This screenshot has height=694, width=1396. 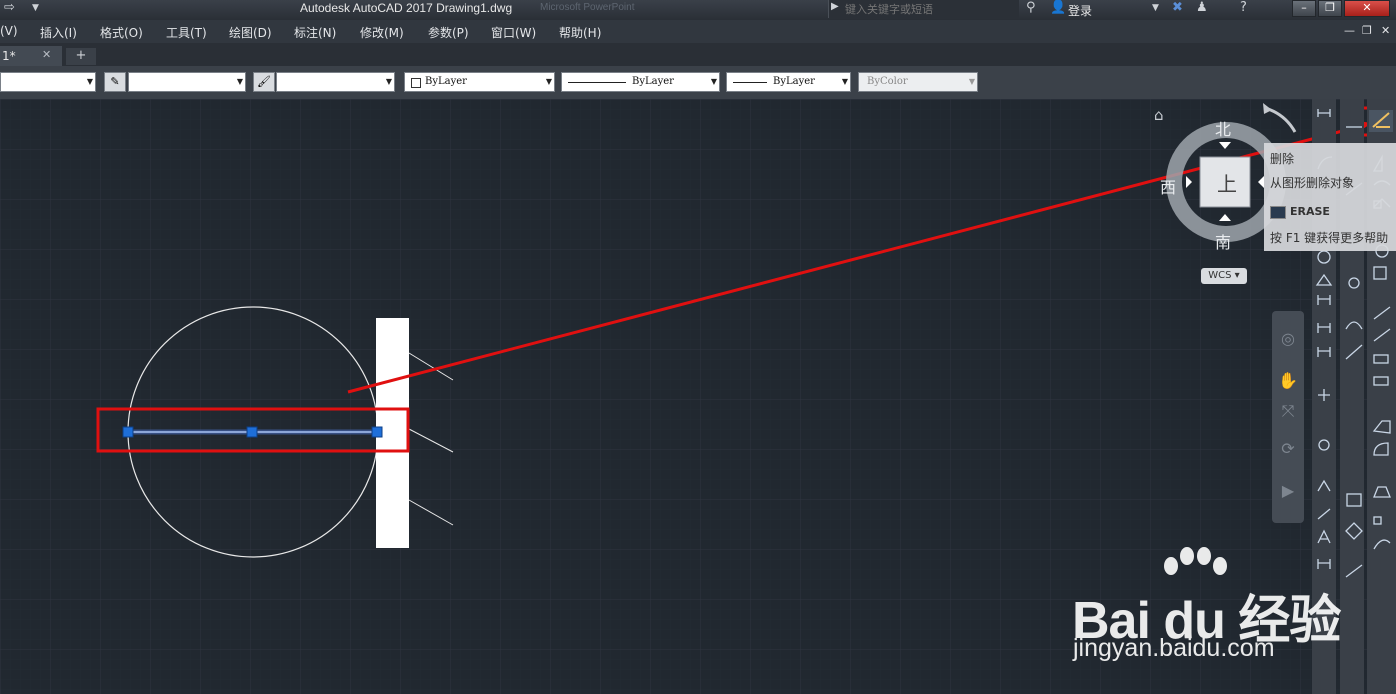 I want to click on menu-parametric: 参数(P), so click(x=448, y=32).